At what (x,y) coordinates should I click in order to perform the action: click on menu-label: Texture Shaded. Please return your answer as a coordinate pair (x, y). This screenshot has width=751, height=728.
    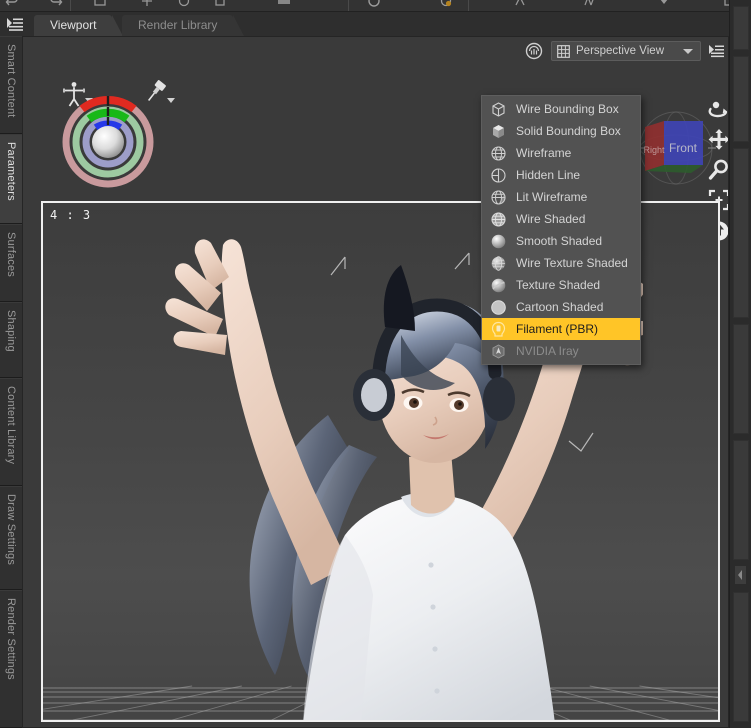
    Looking at the image, I should click on (558, 285).